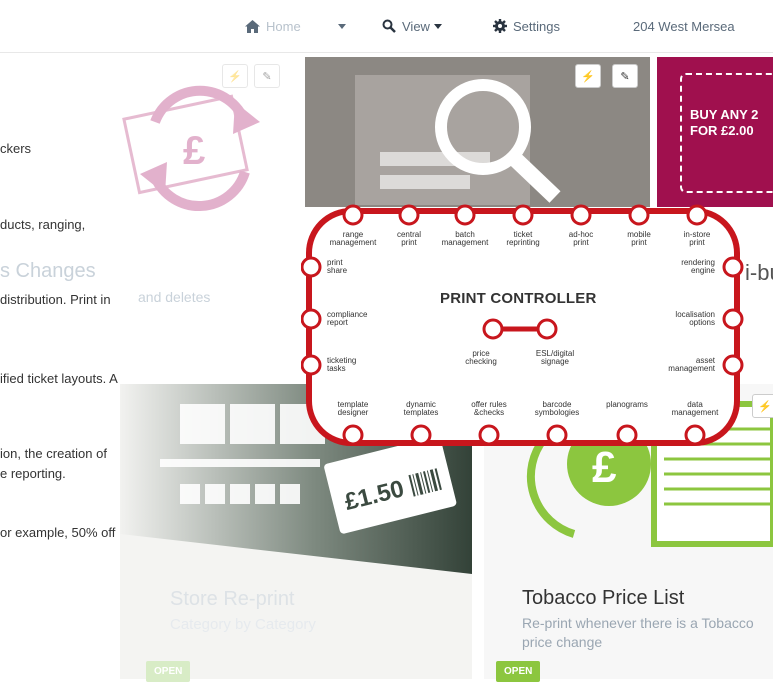 This screenshot has width=773, height=682. Describe the element at coordinates (353, 435) in the screenshot. I see `station-bottom-0-node` at that location.